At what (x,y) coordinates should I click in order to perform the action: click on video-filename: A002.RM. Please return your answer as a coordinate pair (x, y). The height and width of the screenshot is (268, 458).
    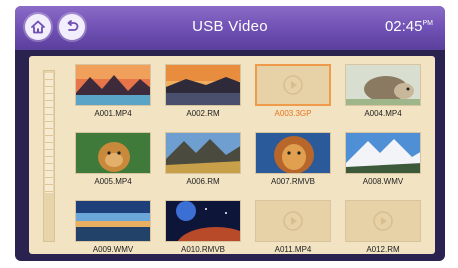
    Looking at the image, I should click on (203, 113).